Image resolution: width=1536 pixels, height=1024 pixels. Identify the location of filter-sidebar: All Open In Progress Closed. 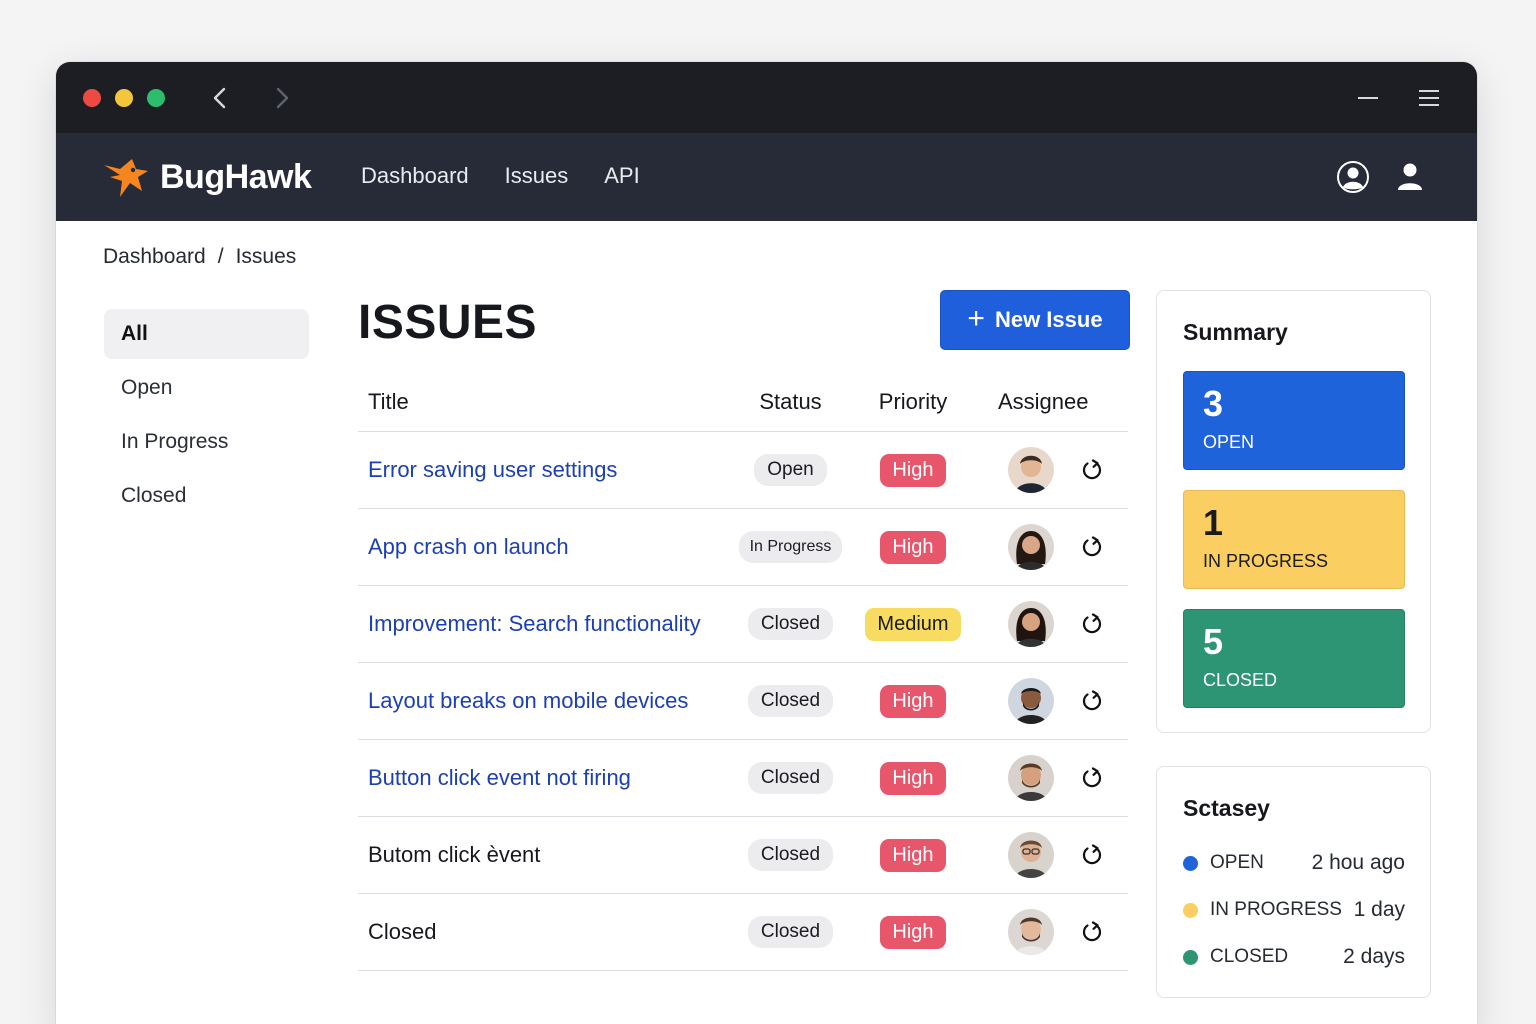
(206, 417).